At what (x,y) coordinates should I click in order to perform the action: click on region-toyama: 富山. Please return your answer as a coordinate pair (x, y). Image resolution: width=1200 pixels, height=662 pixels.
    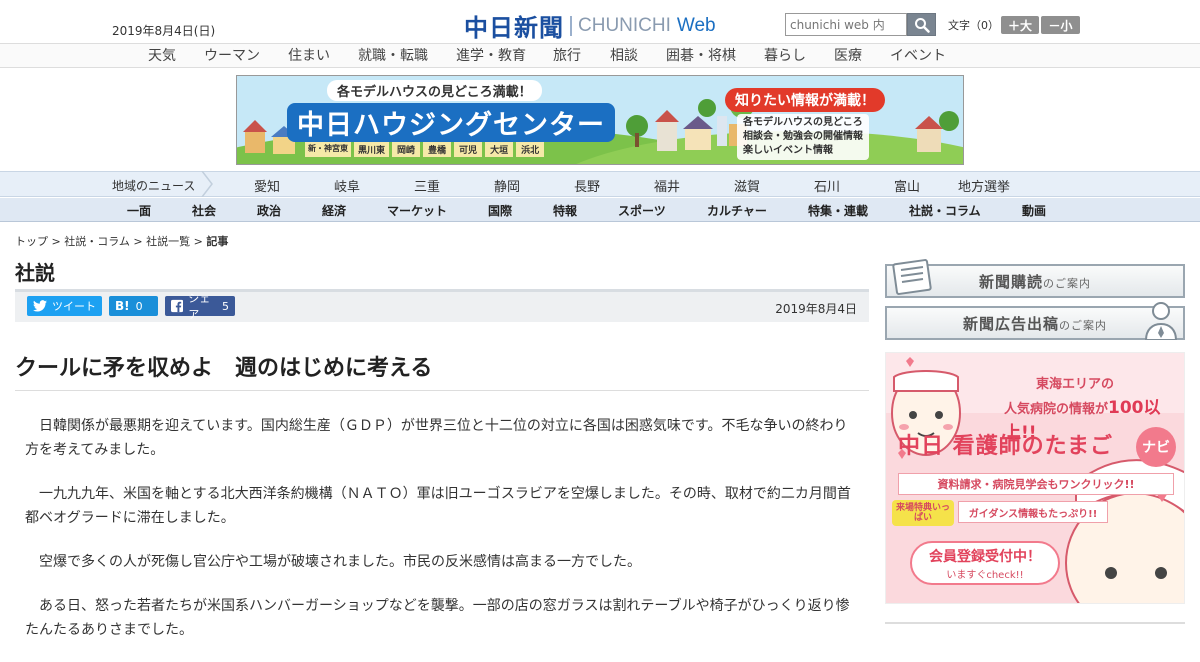
    Looking at the image, I should click on (907, 185).